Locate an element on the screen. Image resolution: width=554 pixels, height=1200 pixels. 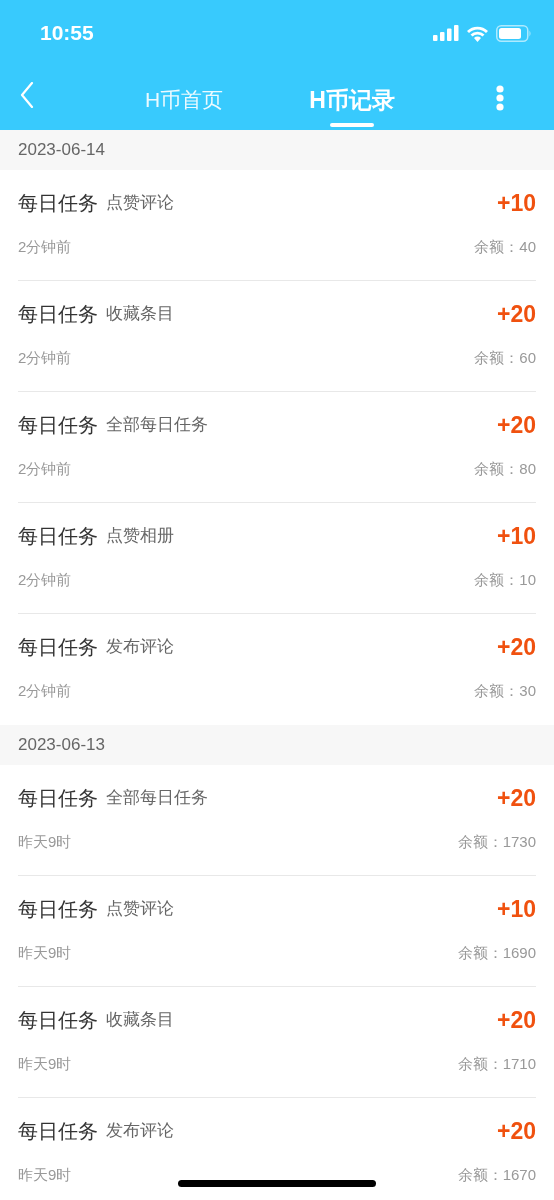
record-task: 点赞相册 is located at coordinates (140, 536).